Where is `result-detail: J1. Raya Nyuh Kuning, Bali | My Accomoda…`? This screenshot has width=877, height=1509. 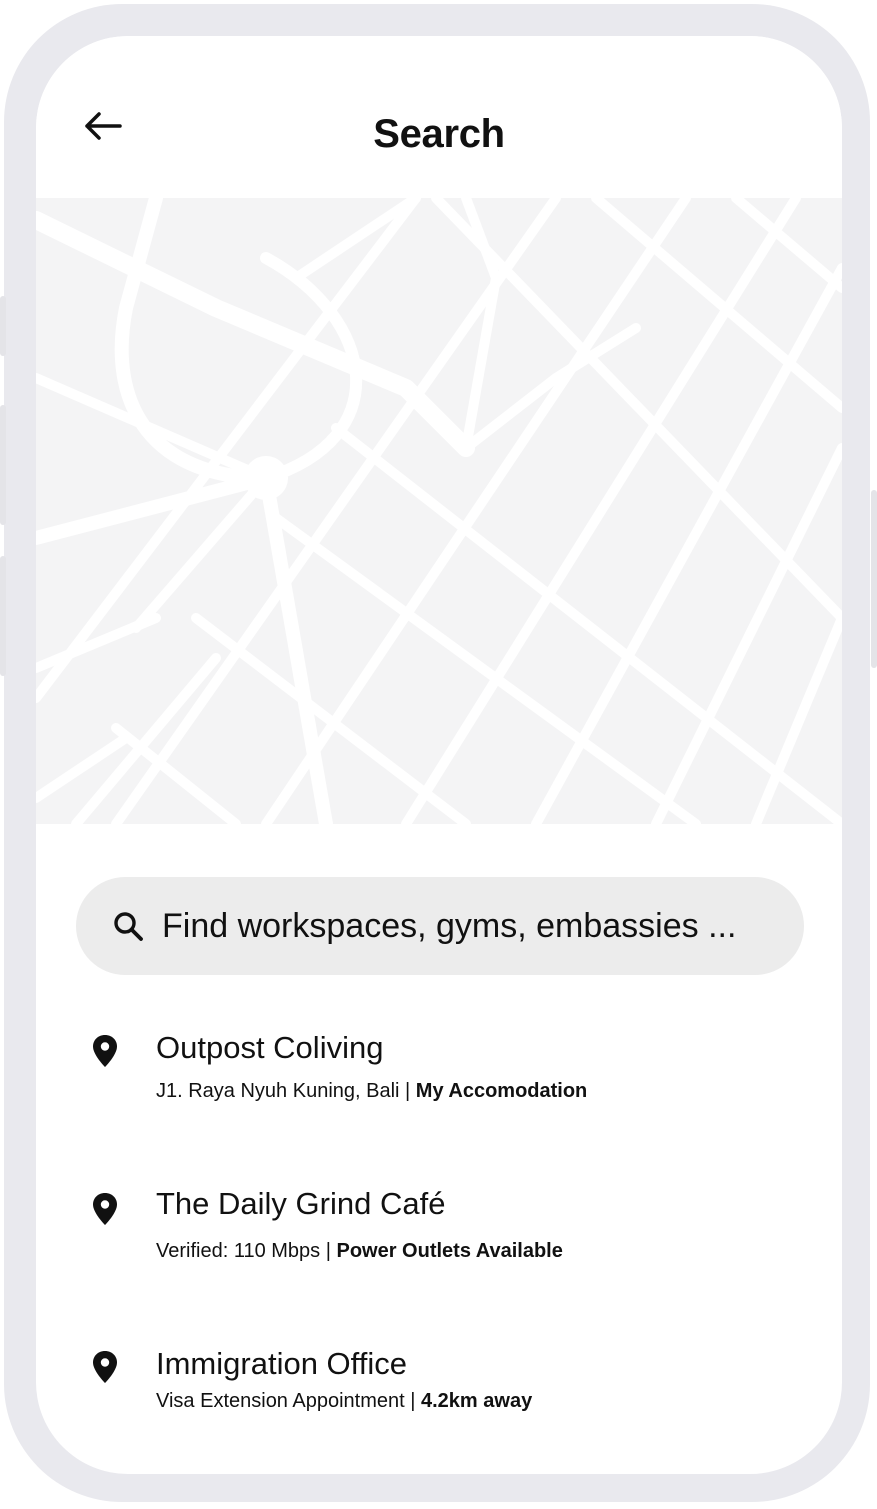 result-detail: J1. Raya Nyuh Kuning, Bali | My Accomoda… is located at coordinates (371, 1091).